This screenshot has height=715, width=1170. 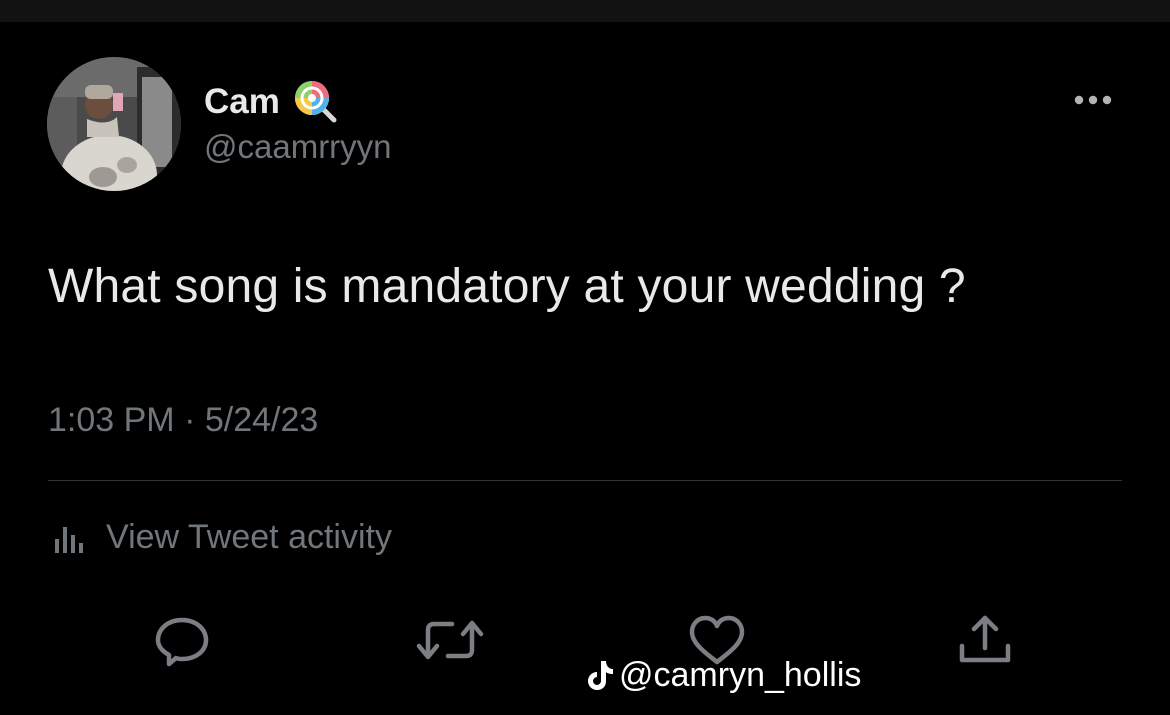 What do you see at coordinates (111, 420) in the screenshot?
I see `tweet-time: 1:03 PM` at bounding box center [111, 420].